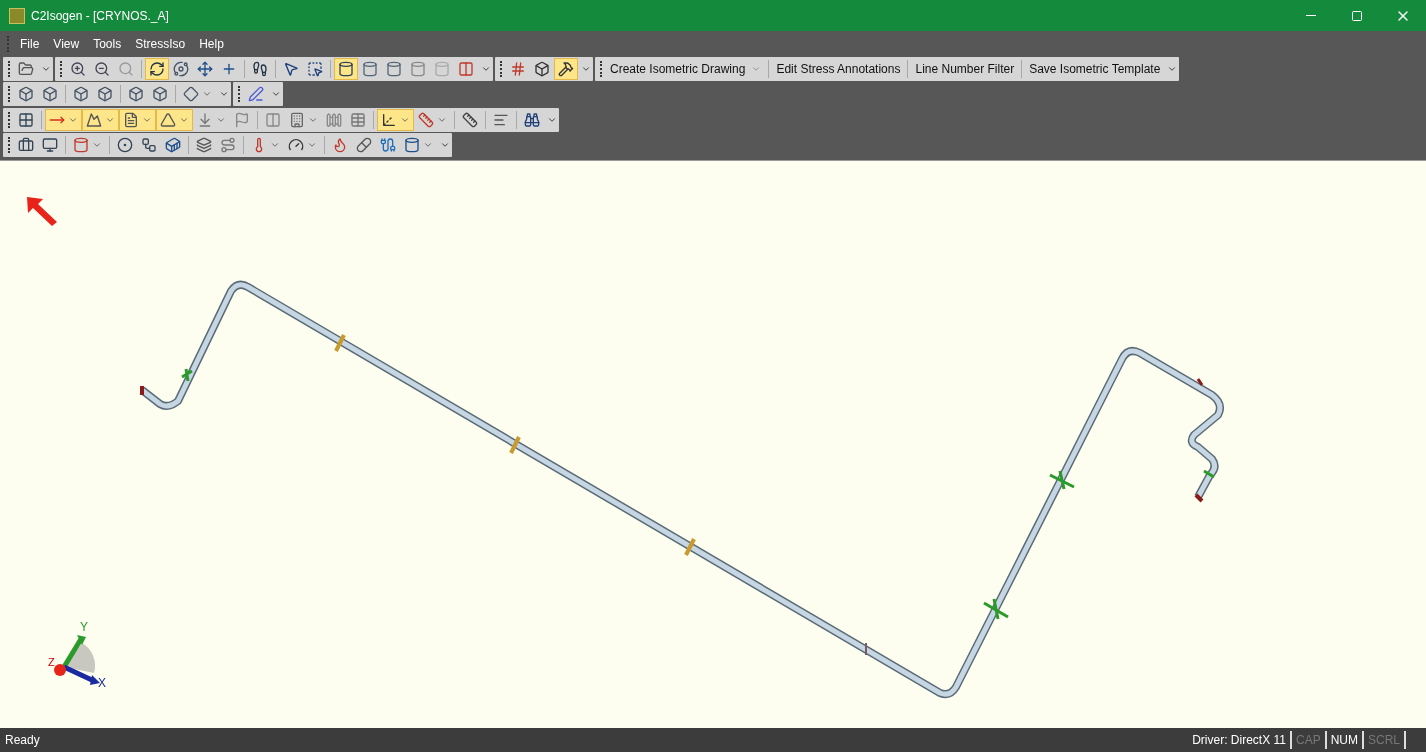 The height and width of the screenshot is (752, 1426). What do you see at coordinates (26, 145) in the screenshot?
I see `briefcase-icon` at bounding box center [26, 145].